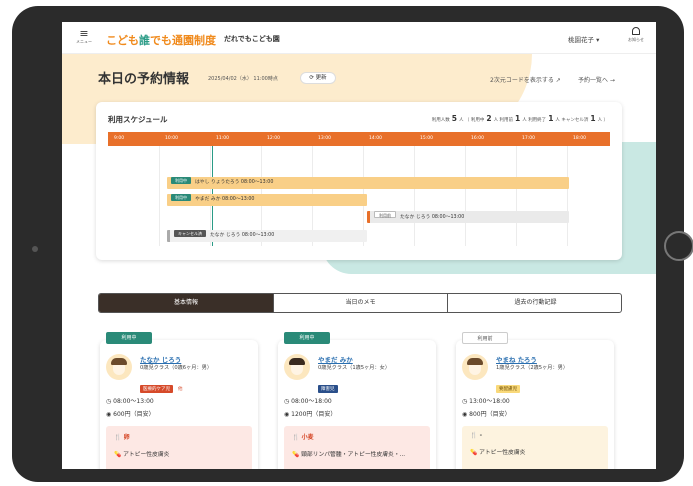 This screenshot has width=693, height=486. I want to click on schedule-bar: 利用前 たなか じろう 08:00〜13:00, so click(468, 217).